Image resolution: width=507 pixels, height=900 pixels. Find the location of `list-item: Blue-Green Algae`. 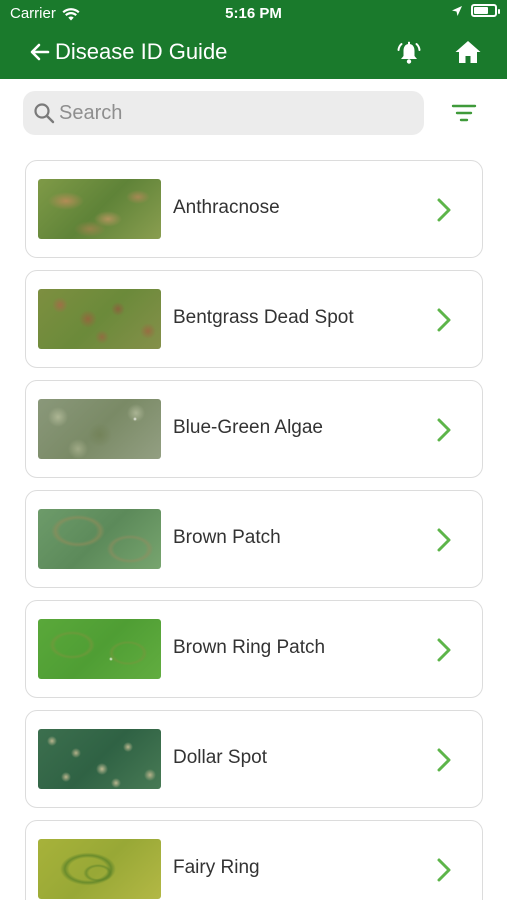

list-item: Blue-Green Algae is located at coordinates (254, 429).